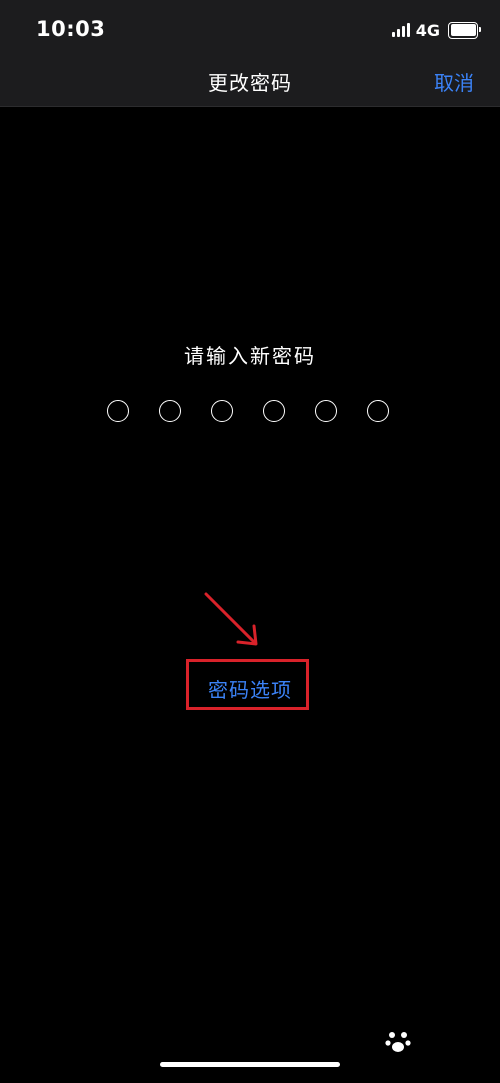  Describe the element at coordinates (250, 412) in the screenshot. I see `passcode-dots` at that location.